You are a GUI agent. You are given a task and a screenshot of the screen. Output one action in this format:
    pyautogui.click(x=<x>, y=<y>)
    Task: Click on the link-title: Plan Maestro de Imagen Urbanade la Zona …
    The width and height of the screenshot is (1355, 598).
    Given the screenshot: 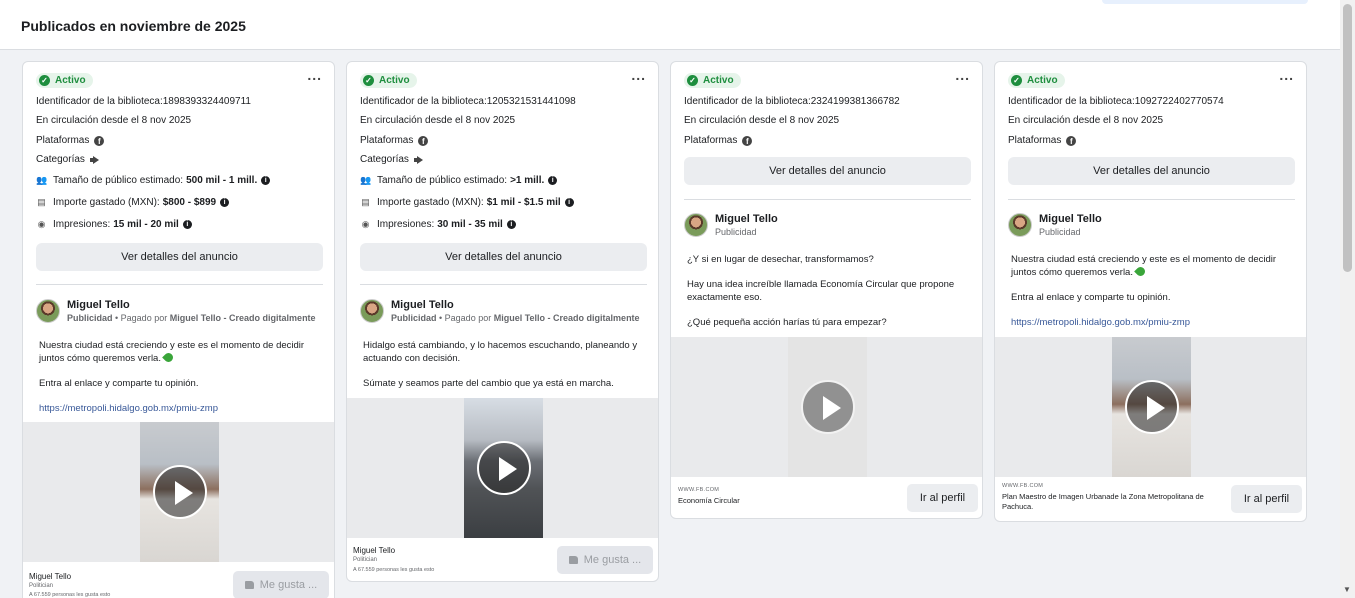 What is the action you would take?
    pyautogui.click(x=1112, y=502)
    